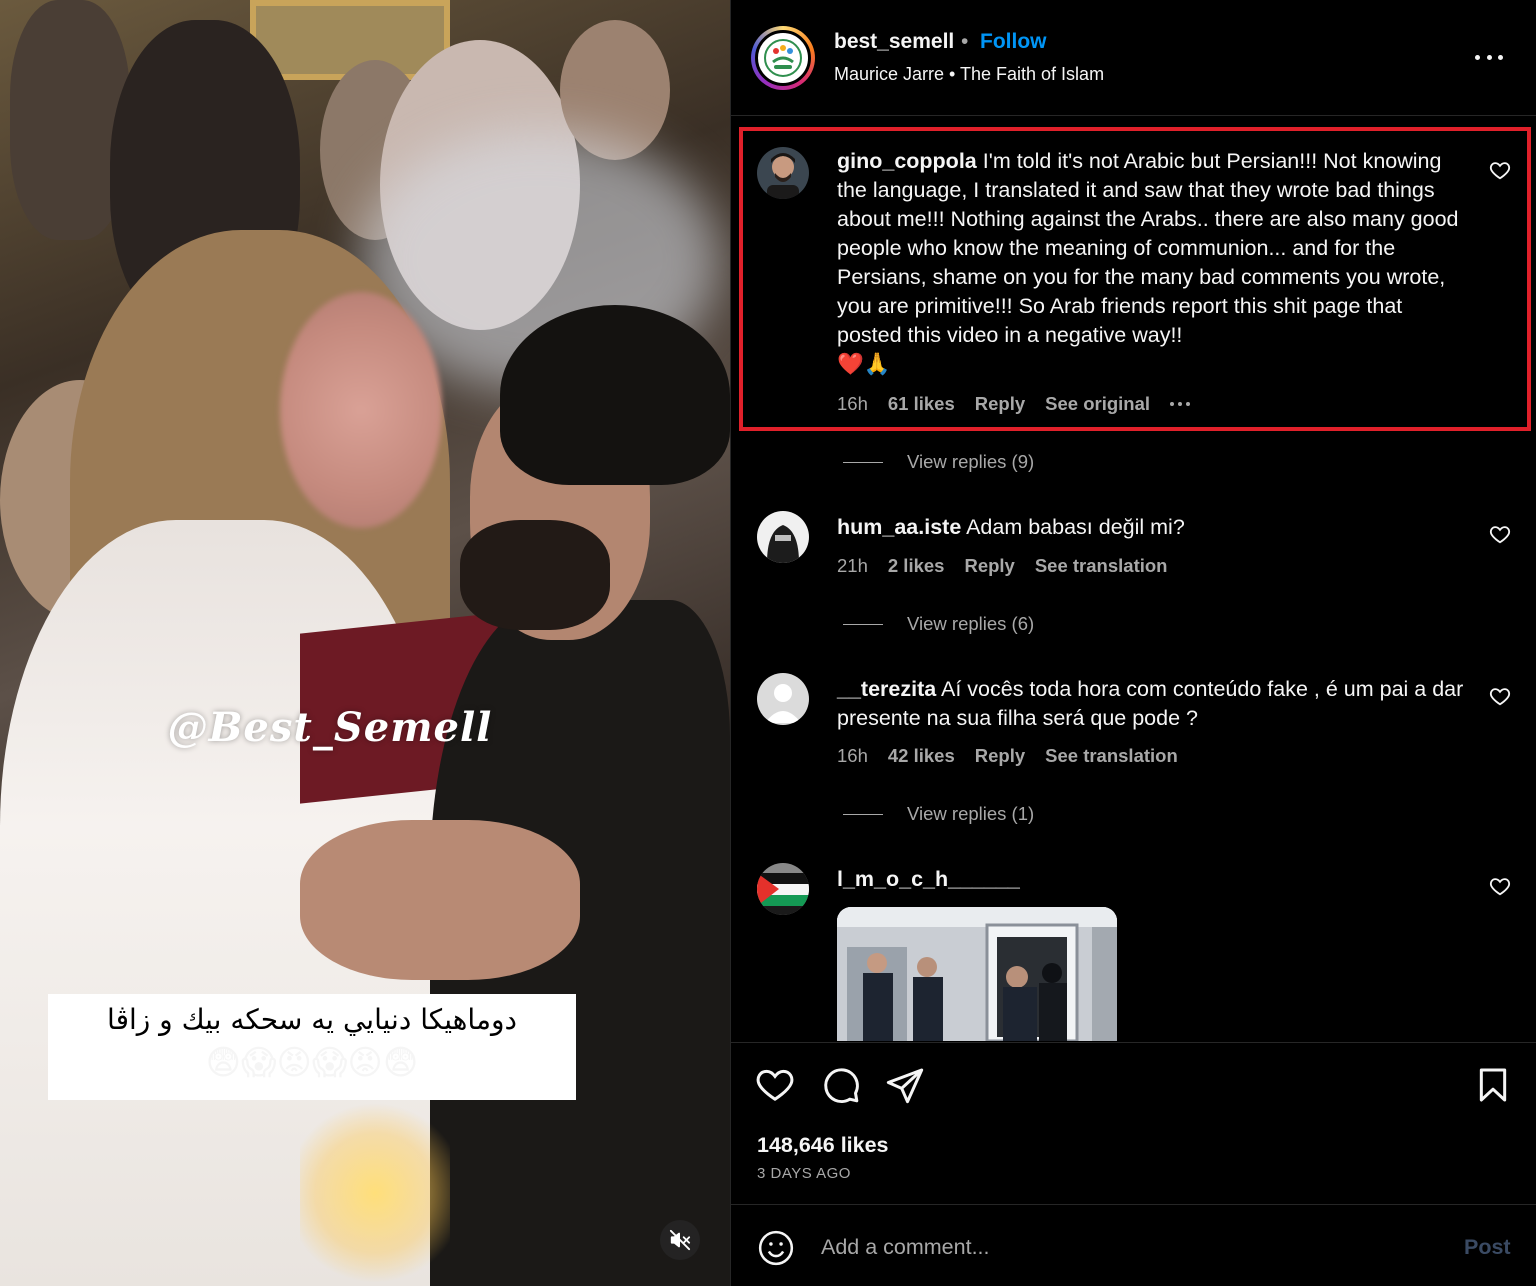 Image resolution: width=1536 pixels, height=1286 pixels. I want to click on comment-gif-thumbnail, so click(977, 974).